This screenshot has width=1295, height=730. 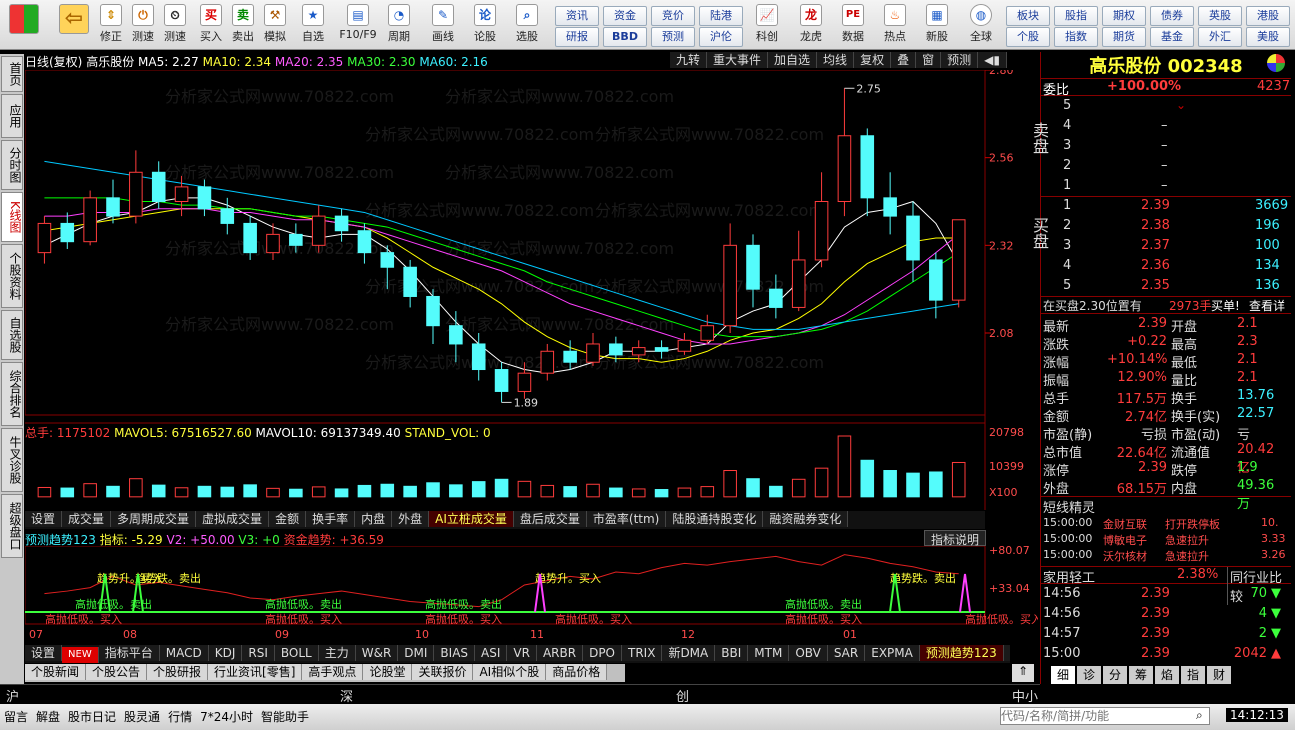 I want to click on hot-button: ♨ 热点, so click(x=895, y=26).